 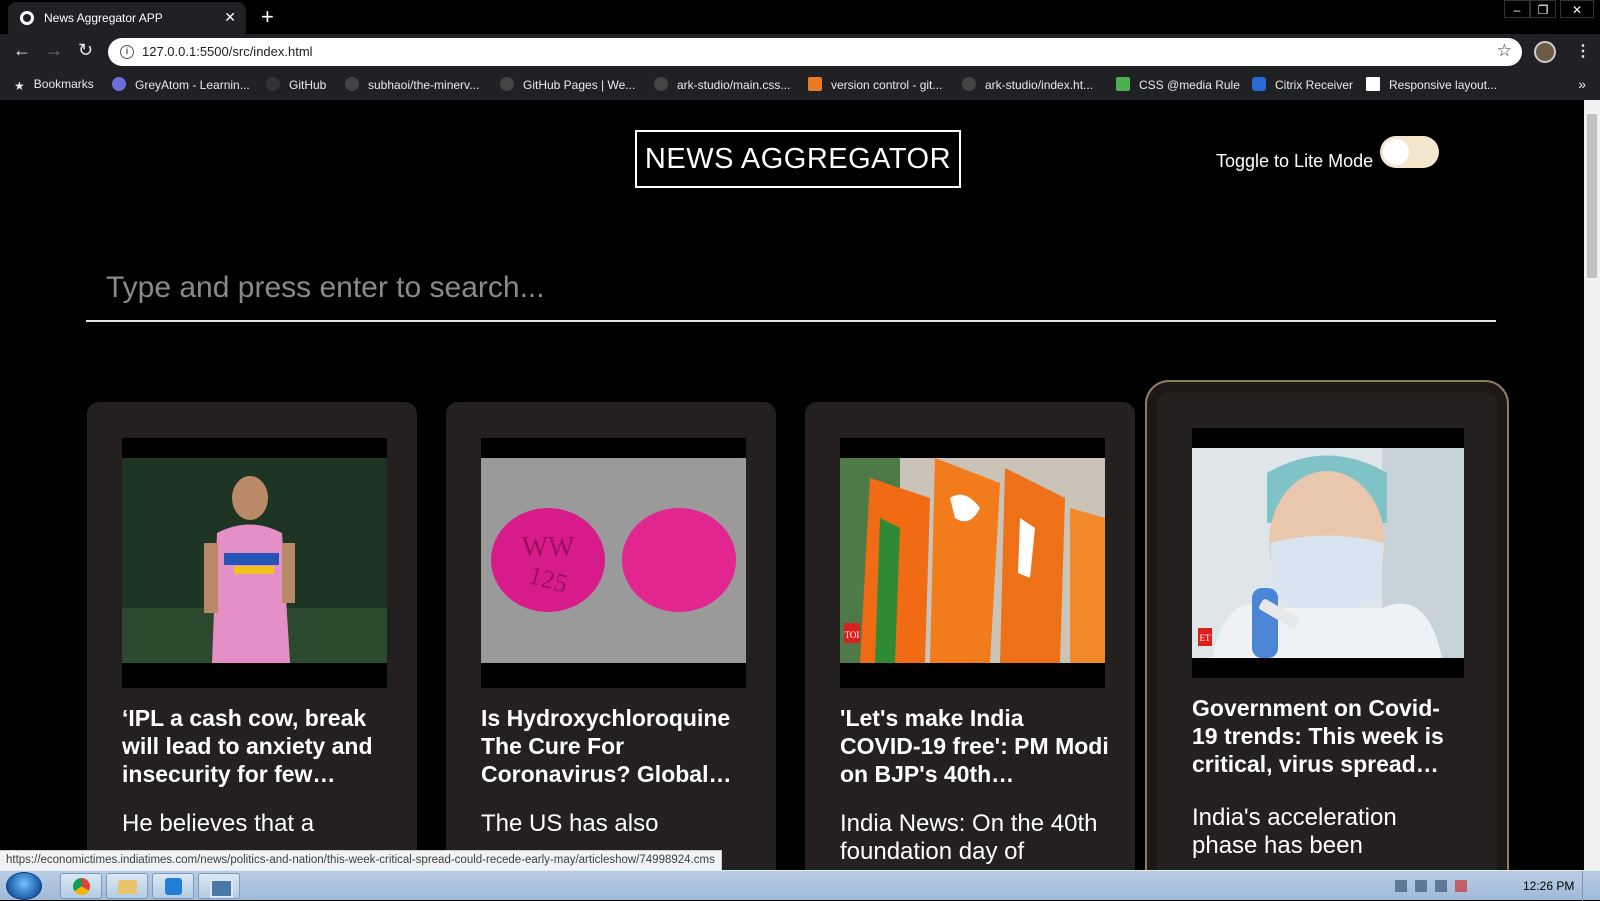 I want to click on close-window-icon: ✕, so click(x=1577, y=9).